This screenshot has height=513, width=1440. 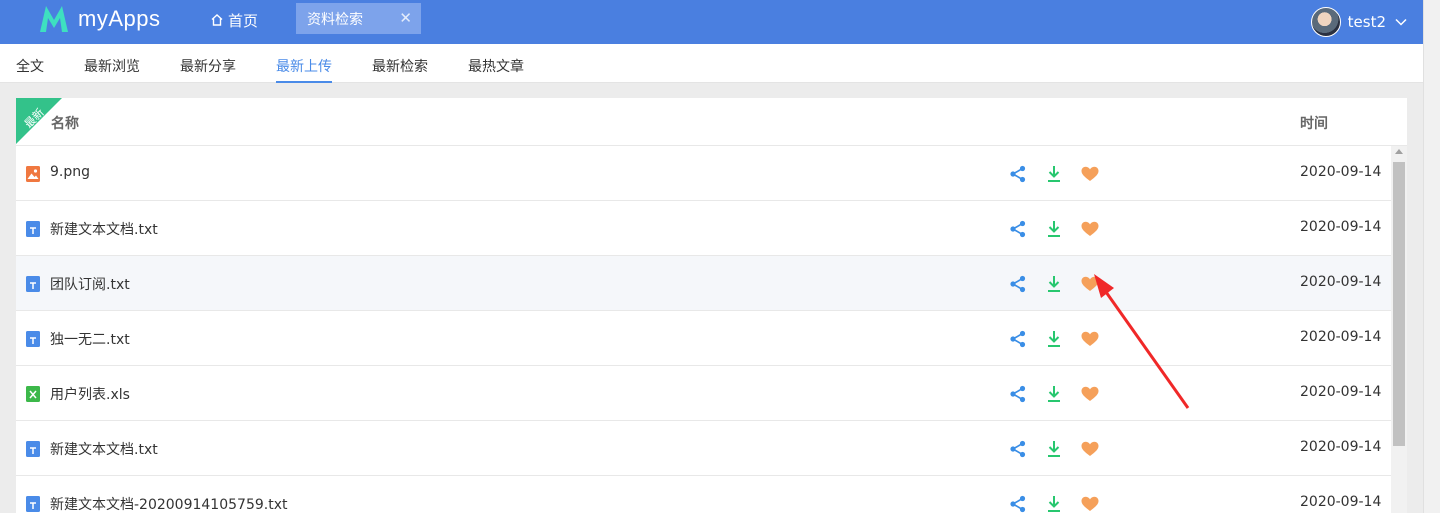 I want to click on logo-m-icon, so click(x=54, y=19).